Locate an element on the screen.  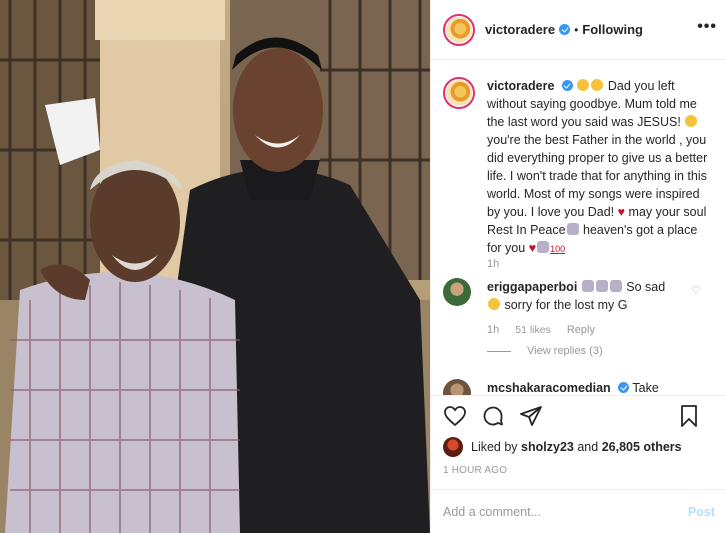
sad-emoji-icon is located at coordinates (494, 304).